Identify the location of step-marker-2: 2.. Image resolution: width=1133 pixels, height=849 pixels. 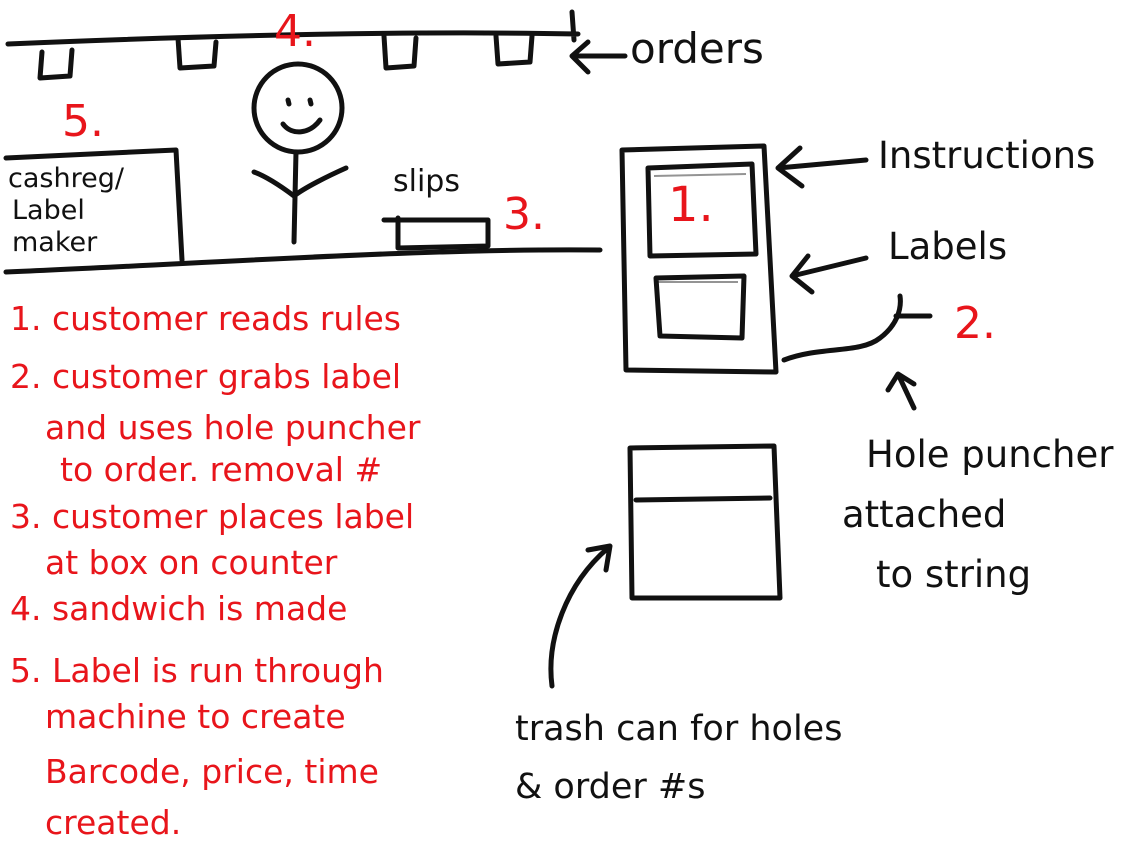
(975, 323).